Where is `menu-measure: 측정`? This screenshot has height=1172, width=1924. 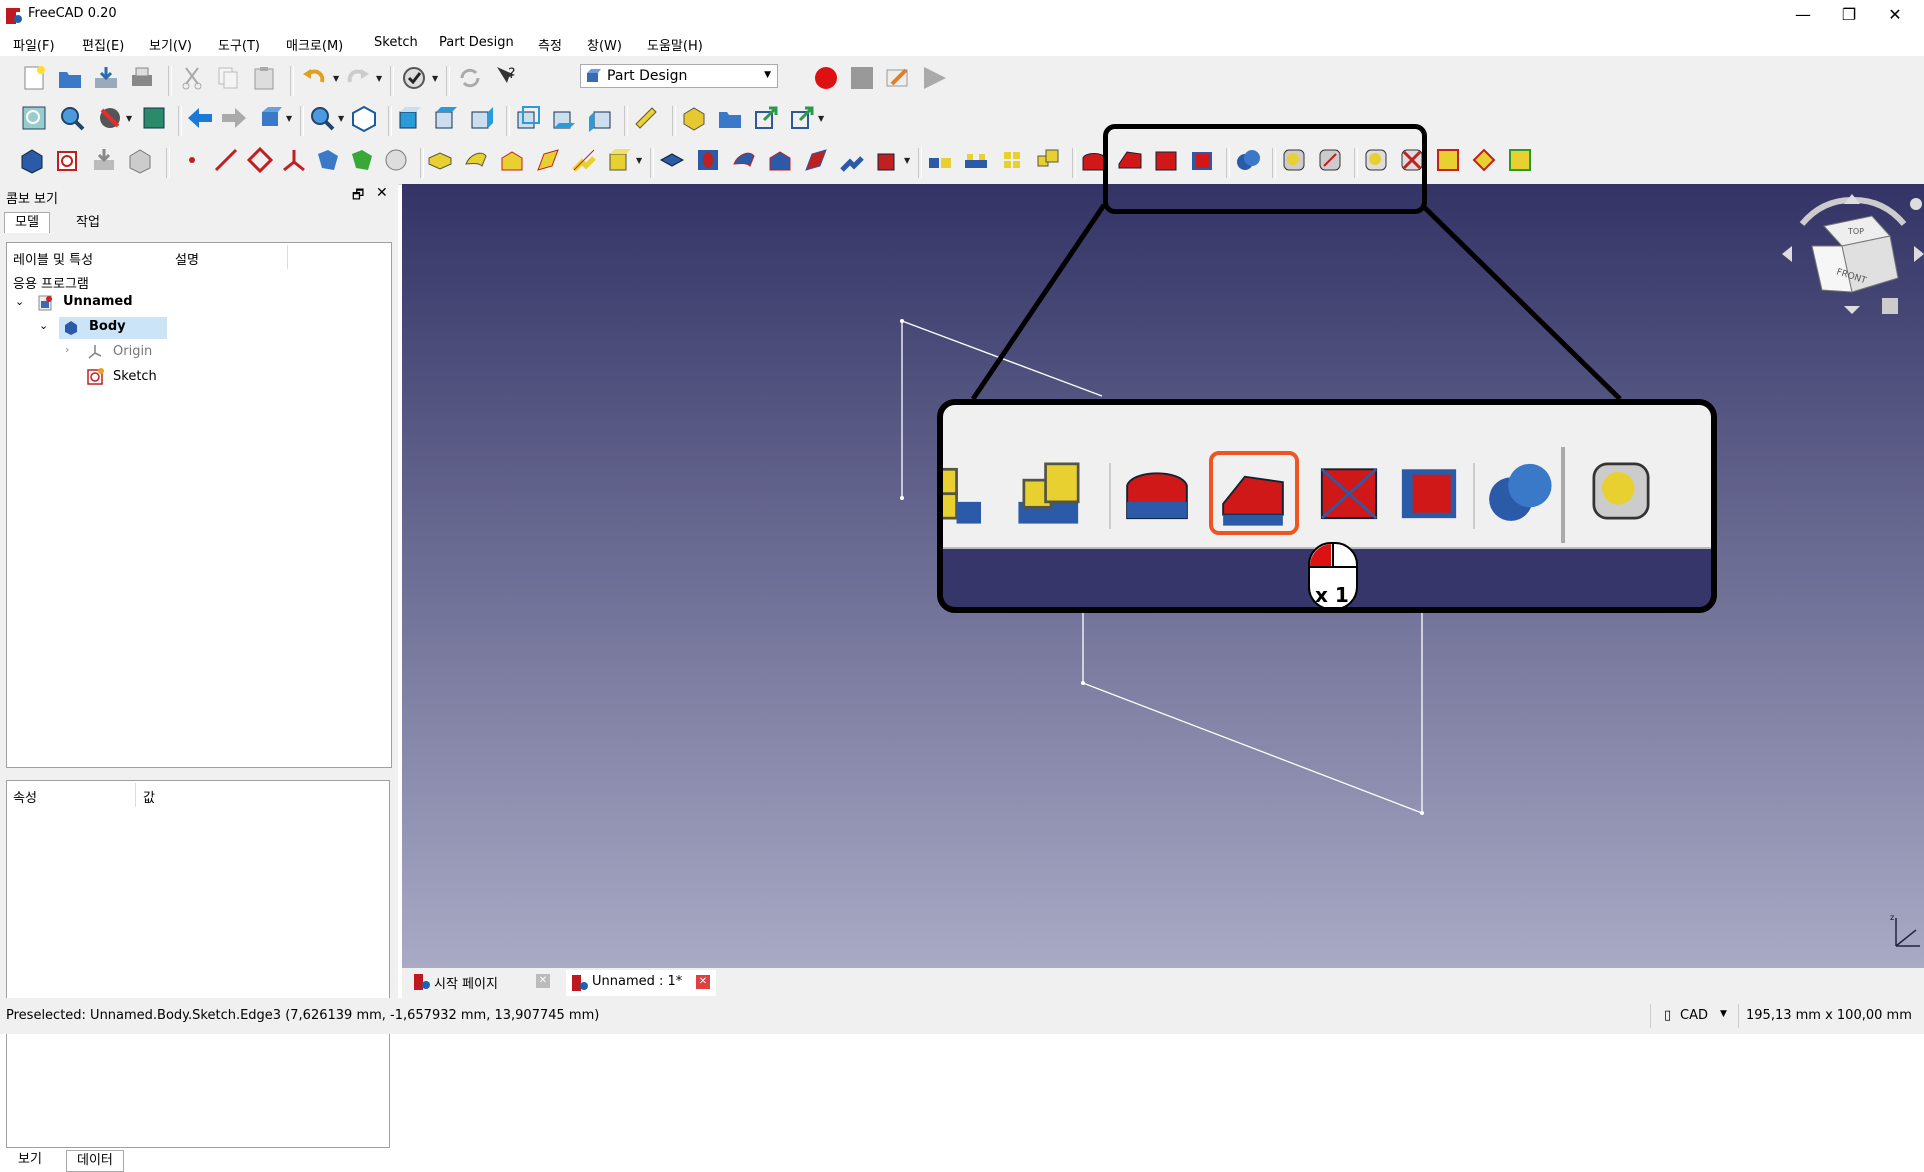
menu-measure: 측정 is located at coordinates (550, 44).